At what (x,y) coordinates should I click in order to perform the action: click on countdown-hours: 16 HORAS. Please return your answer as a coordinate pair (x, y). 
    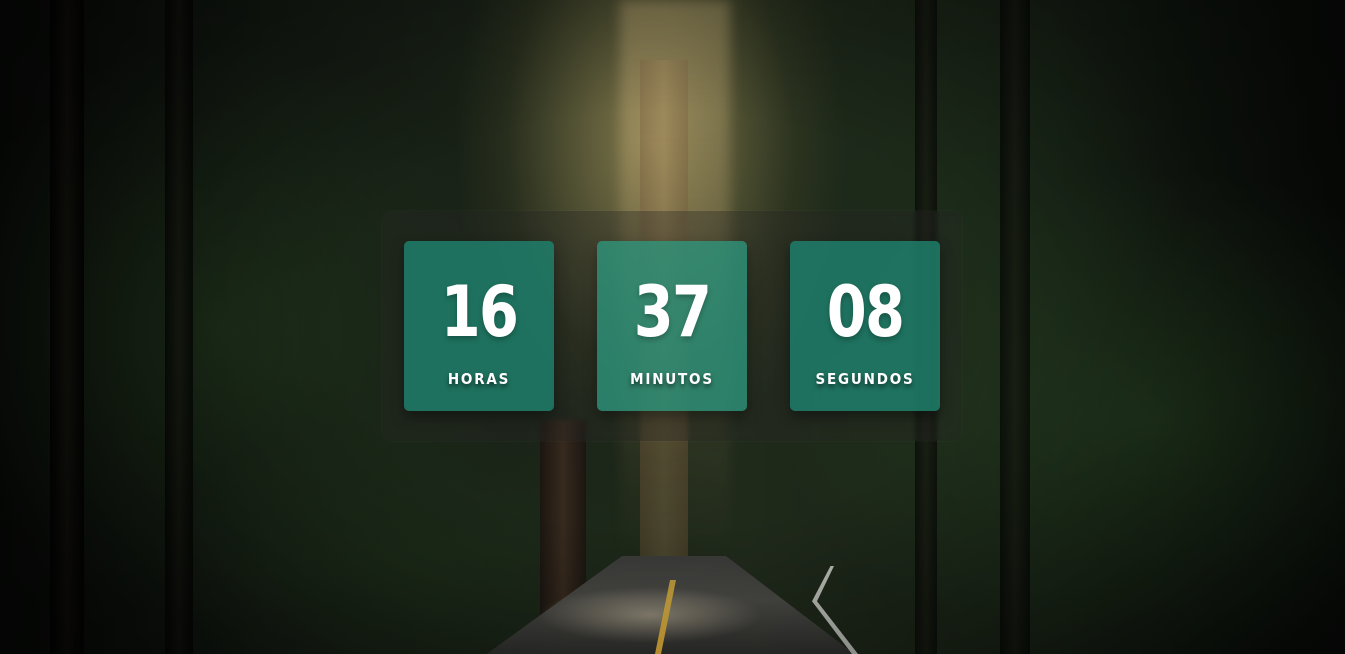
    Looking at the image, I should click on (479, 326).